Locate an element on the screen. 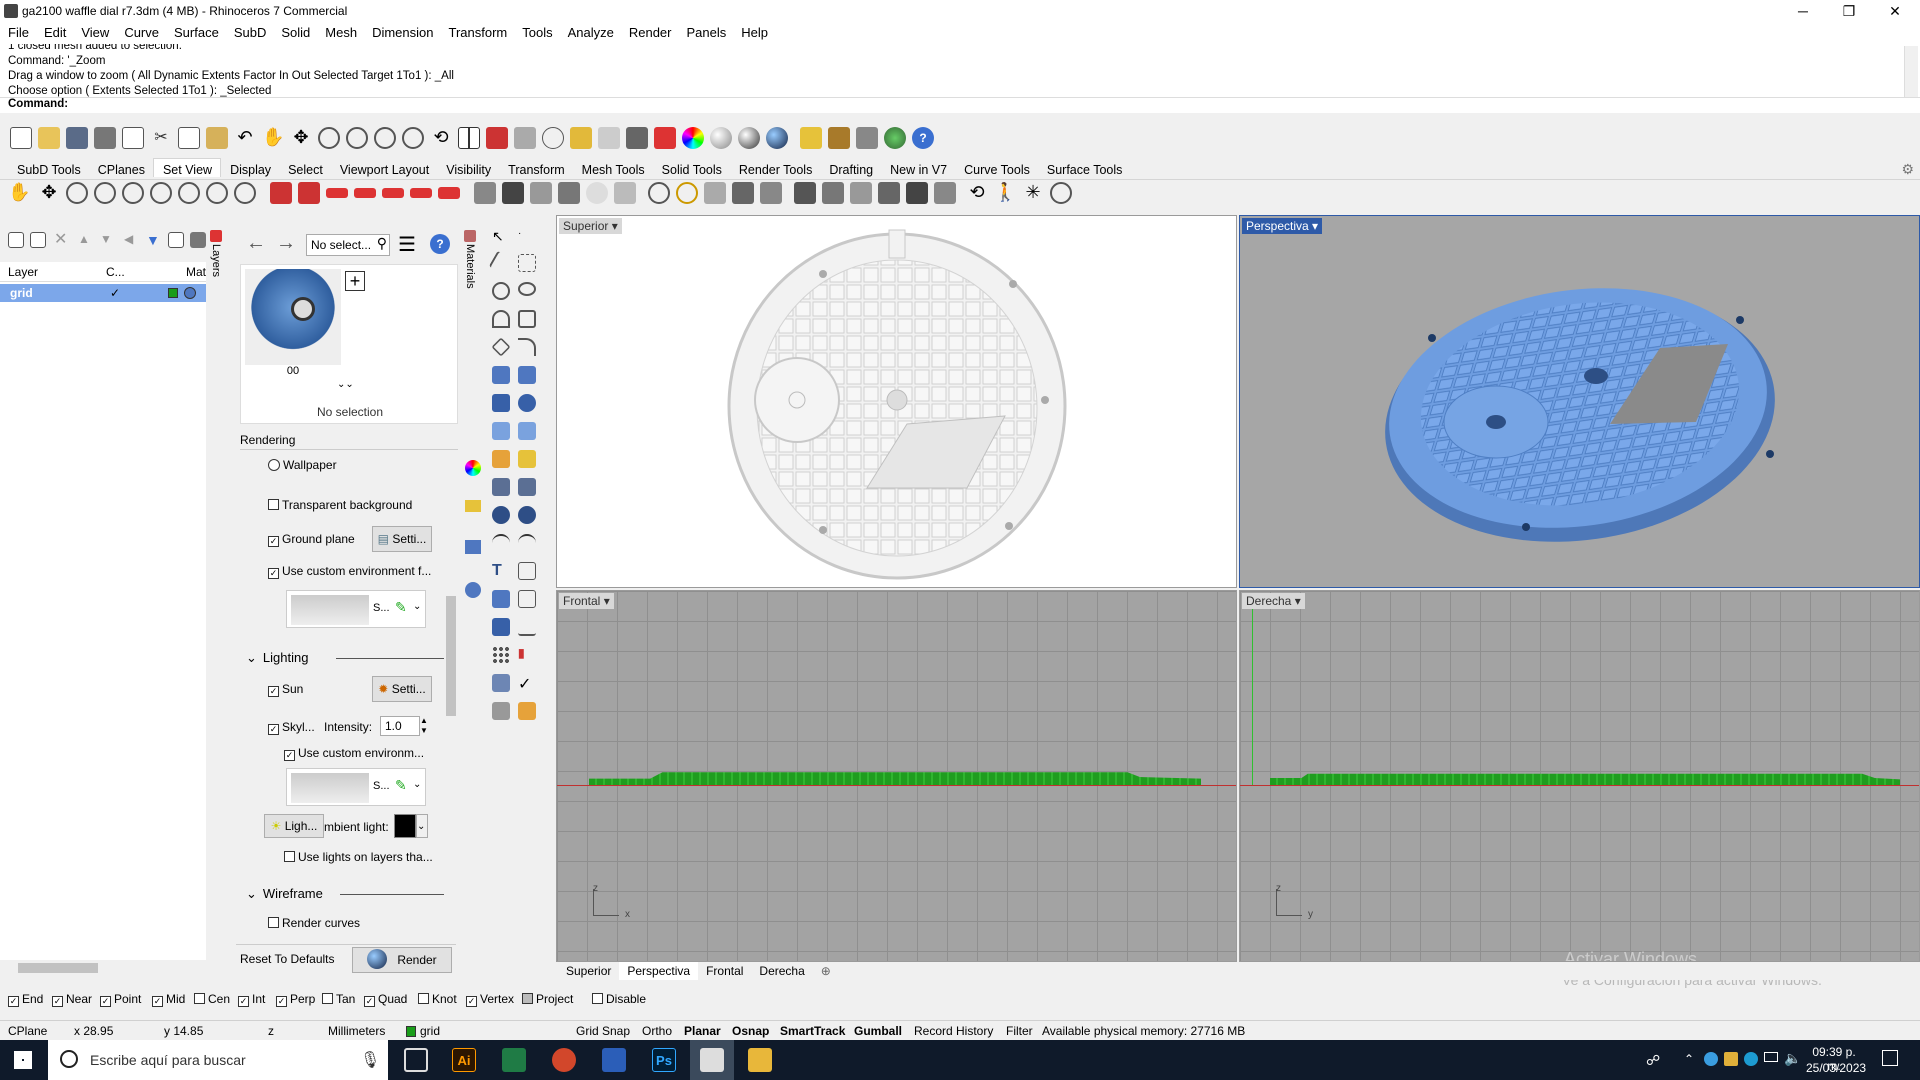 The image size is (1920, 1080). sun-view-icon: ✳ is located at coordinates (1033, 193).